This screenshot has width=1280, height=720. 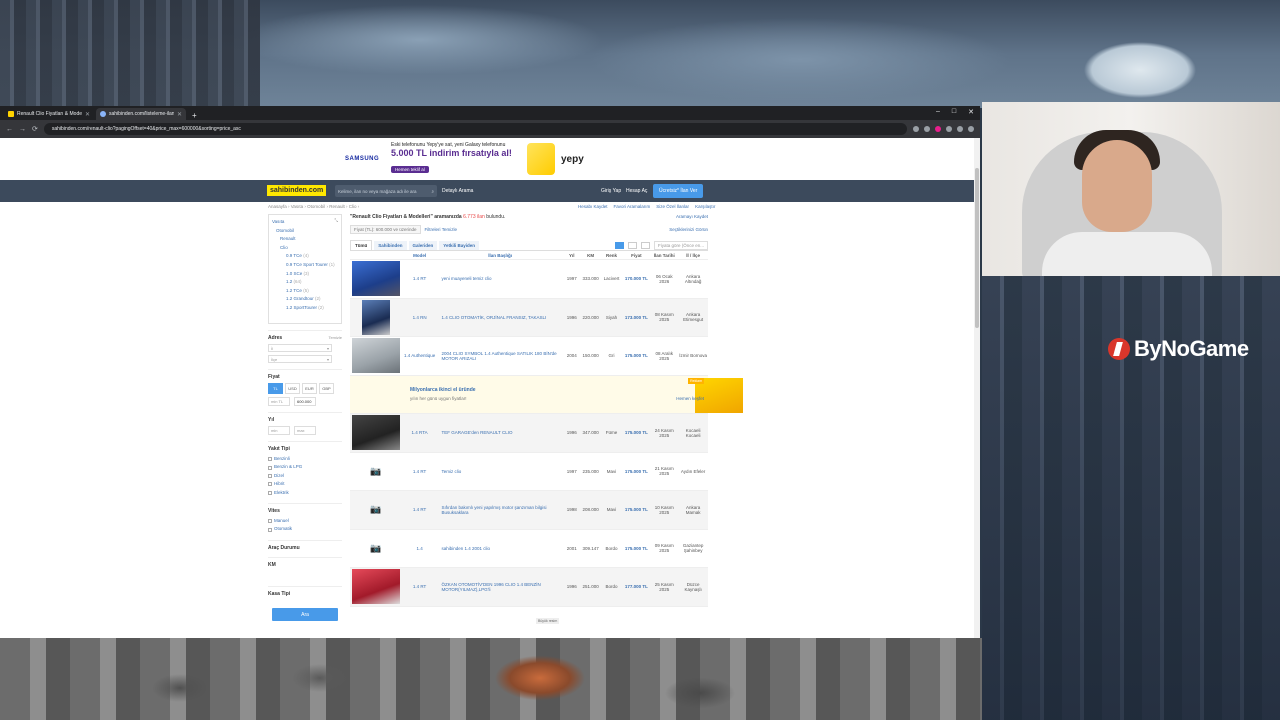 I want to click on browser-tab-active: sahibinden.com/listeleme-ilan ✕, so click(x=141, y=114).